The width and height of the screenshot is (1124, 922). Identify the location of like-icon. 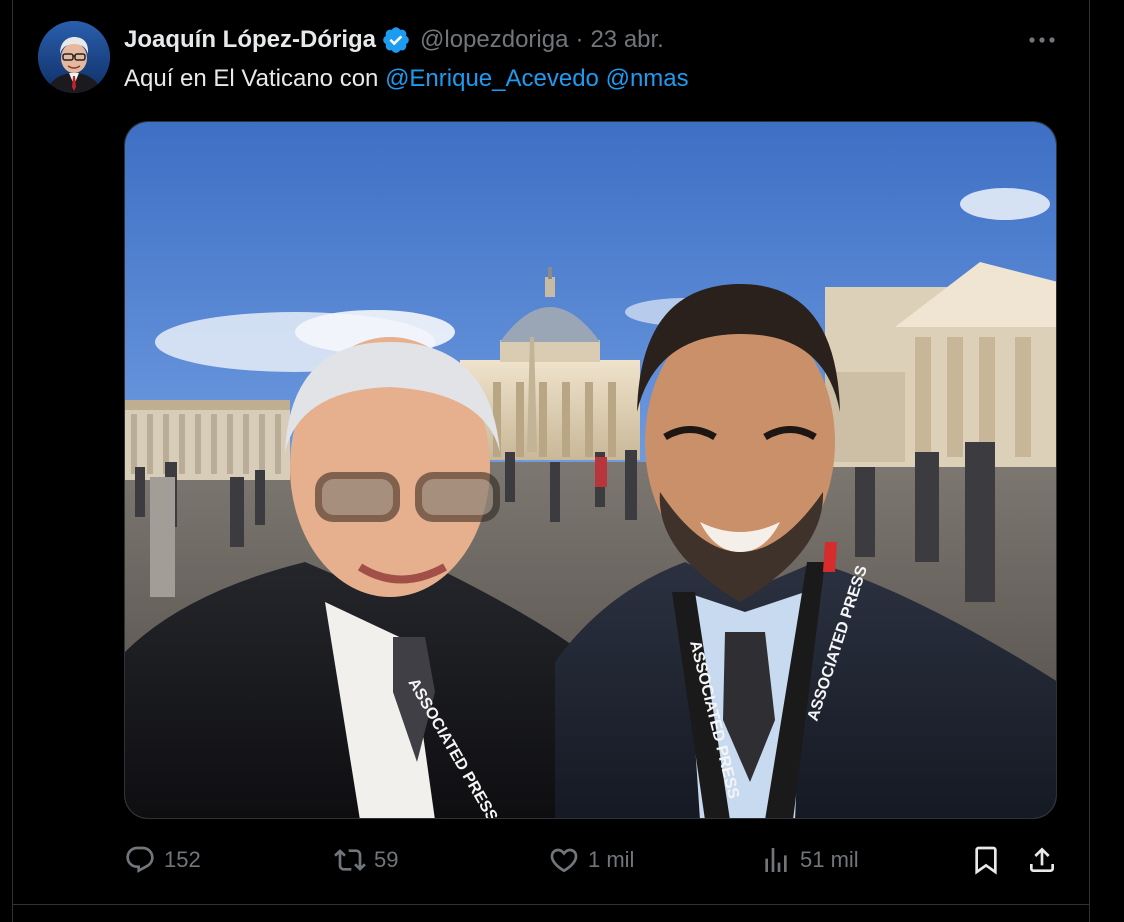
(564, 860).